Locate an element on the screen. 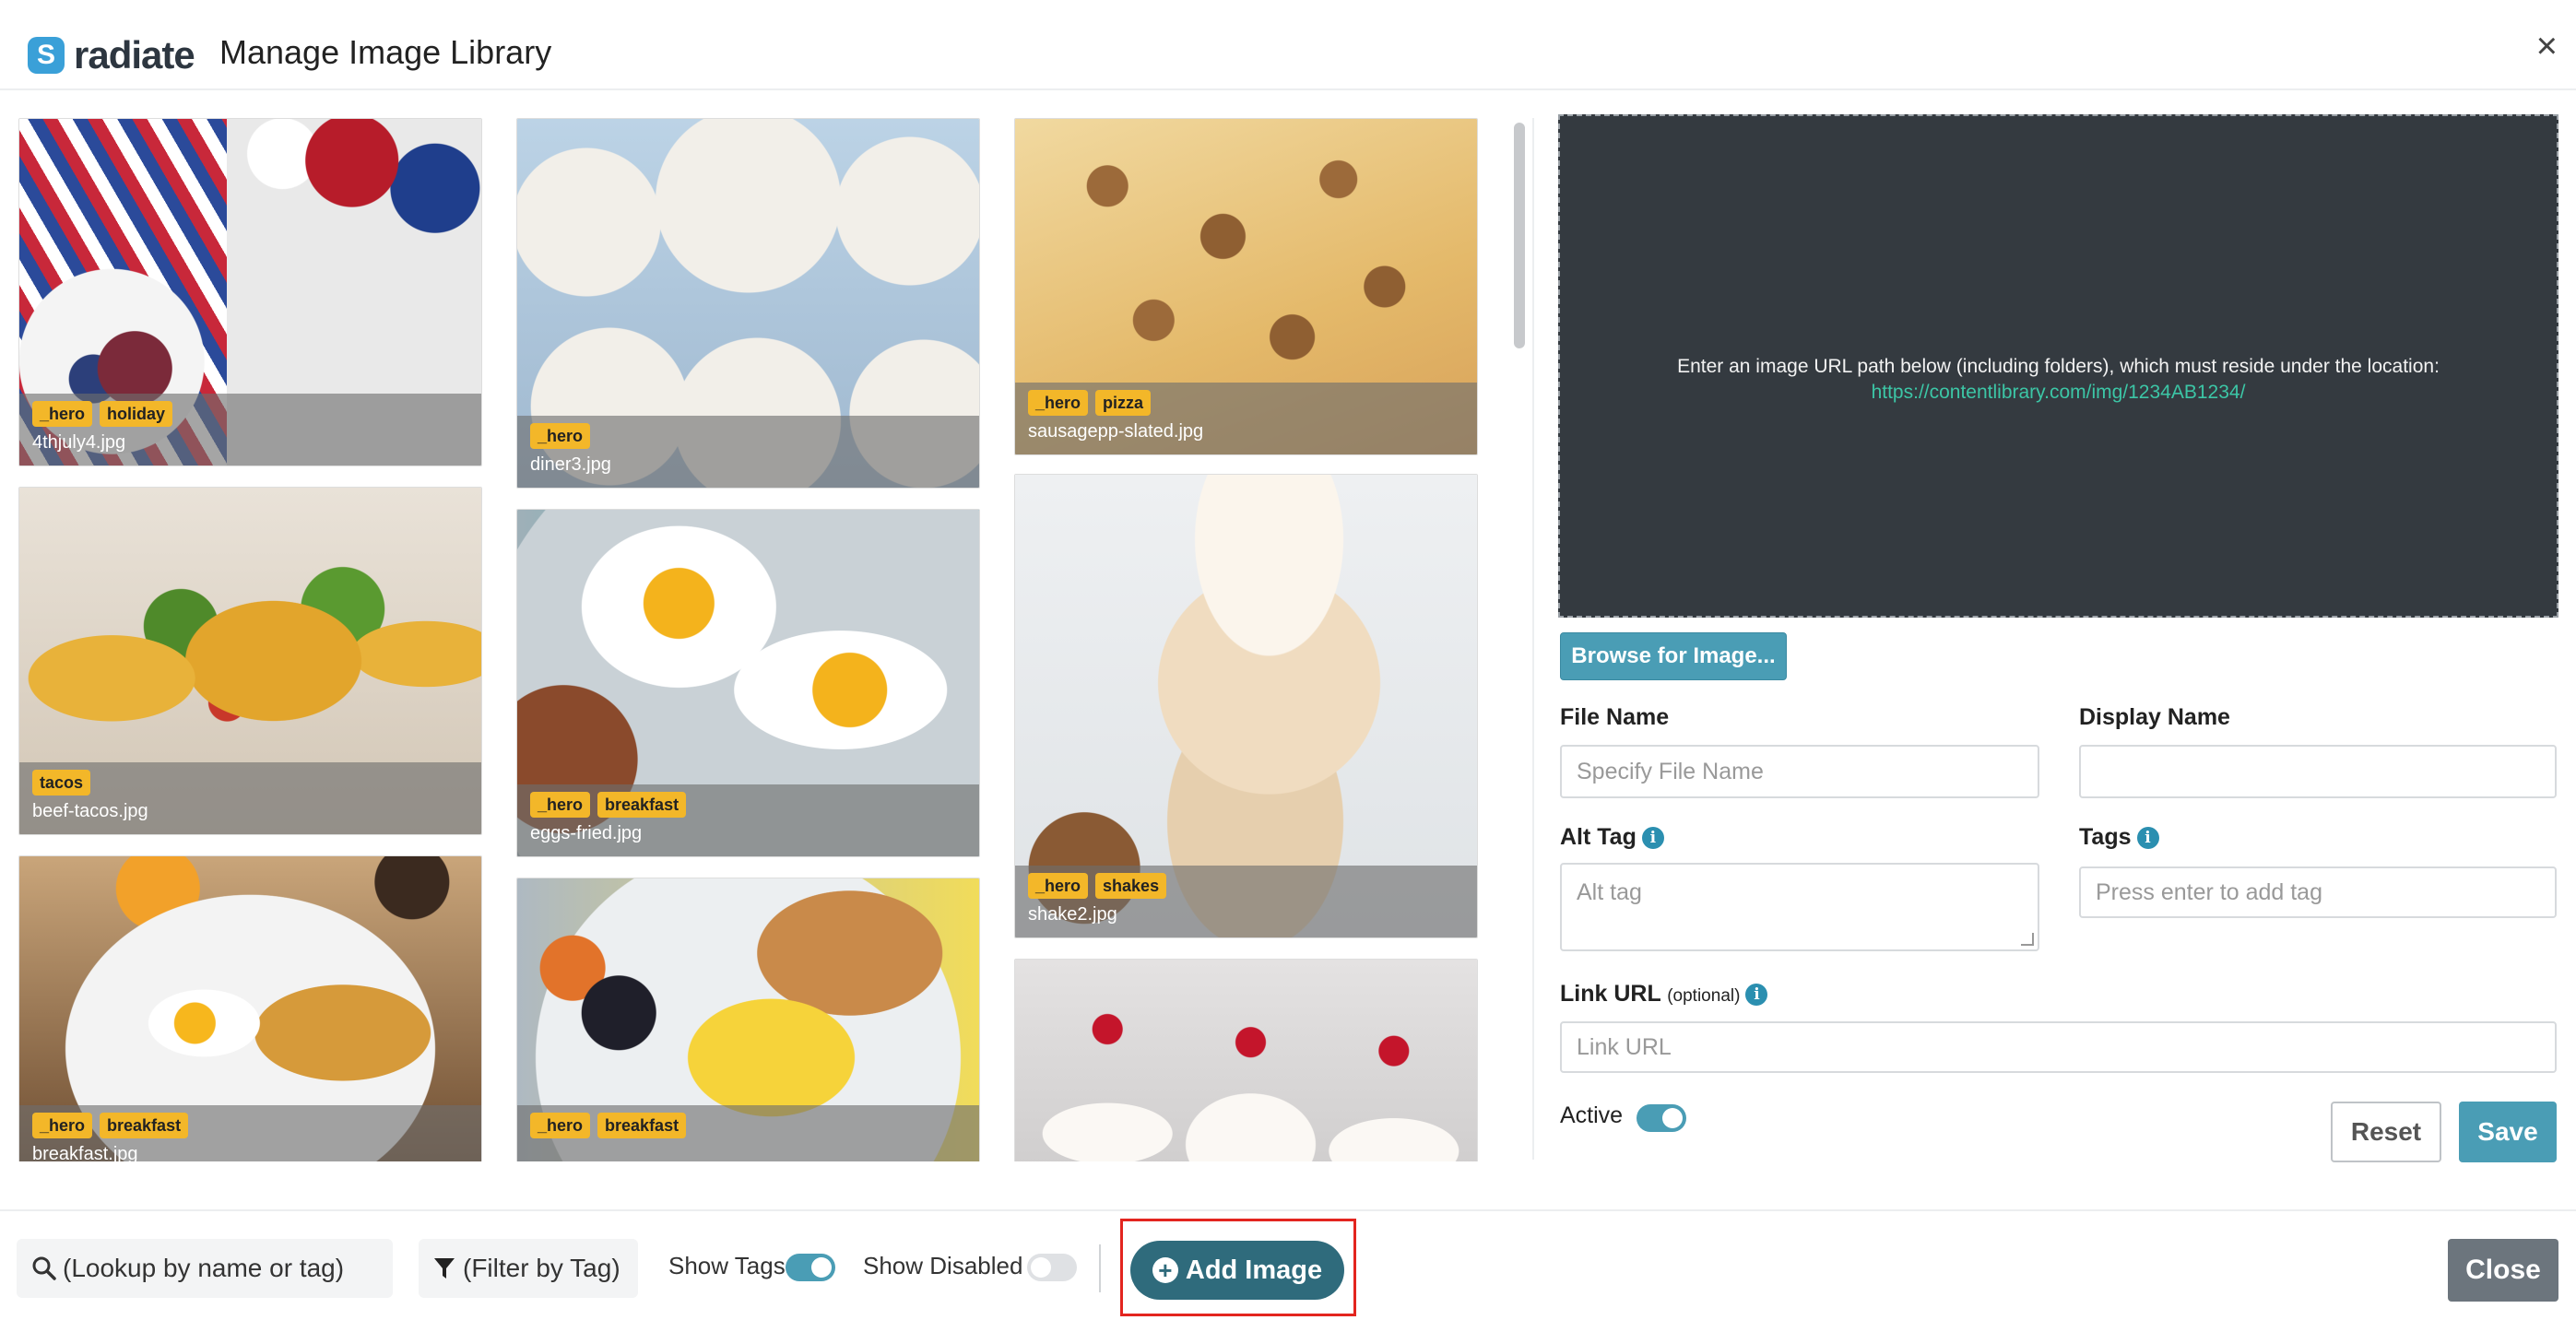 Image resolution: width=2576 pixels, height=1320 pixels. tags-input: Press enter to add tag is located at coordinates (2318, 892).